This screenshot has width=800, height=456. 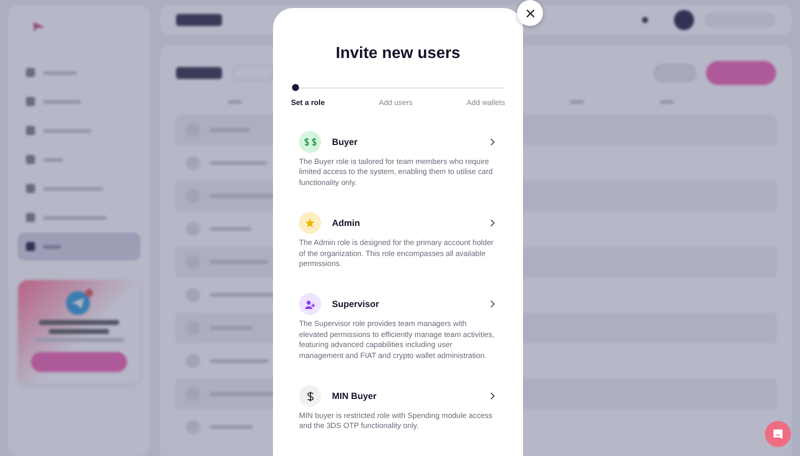 I want to click on notification-dot, so click(x=645, y=20).